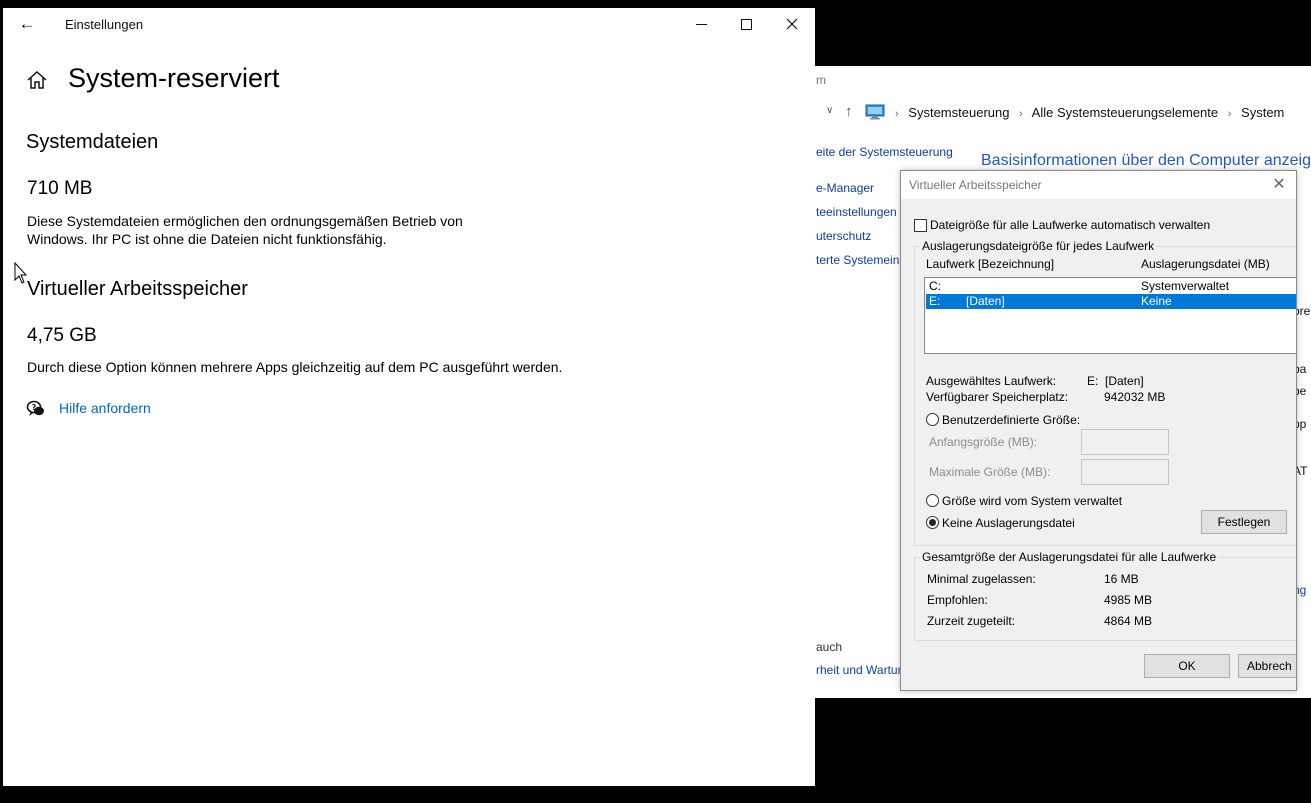  I want to click on min-allowed-value: 16 MB, so click(1121, 579).